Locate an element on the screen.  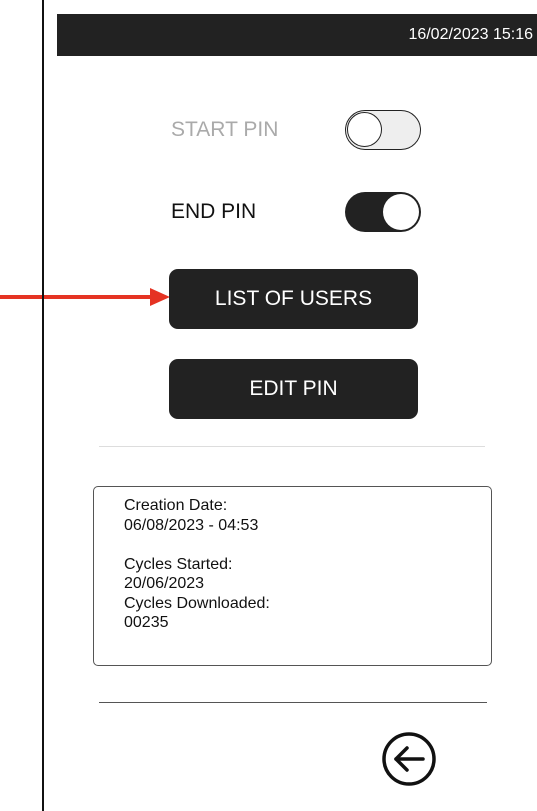
end-pin-toggle is located at coordinates (383, 212).